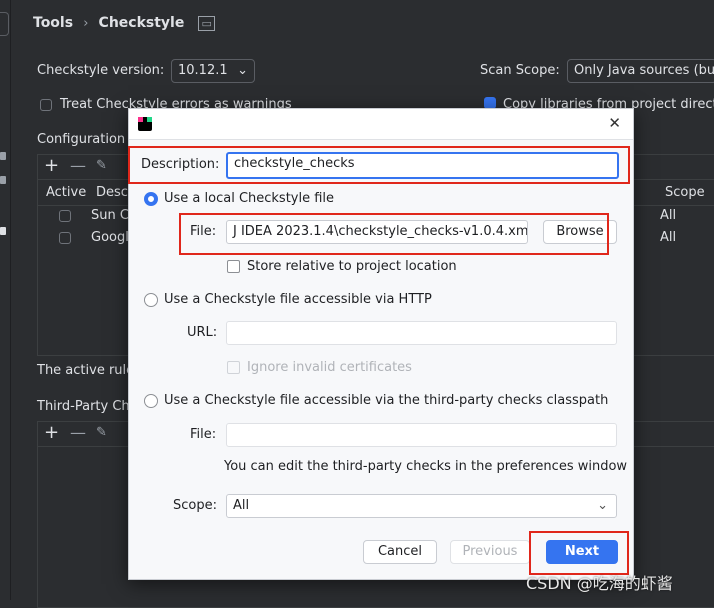  I want to click on configuration-label: Configuration, so click(81, 139).